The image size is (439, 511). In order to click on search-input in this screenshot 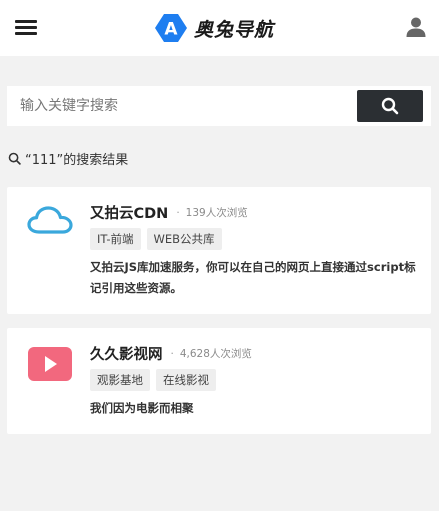, I will do `click(179, 106)`.